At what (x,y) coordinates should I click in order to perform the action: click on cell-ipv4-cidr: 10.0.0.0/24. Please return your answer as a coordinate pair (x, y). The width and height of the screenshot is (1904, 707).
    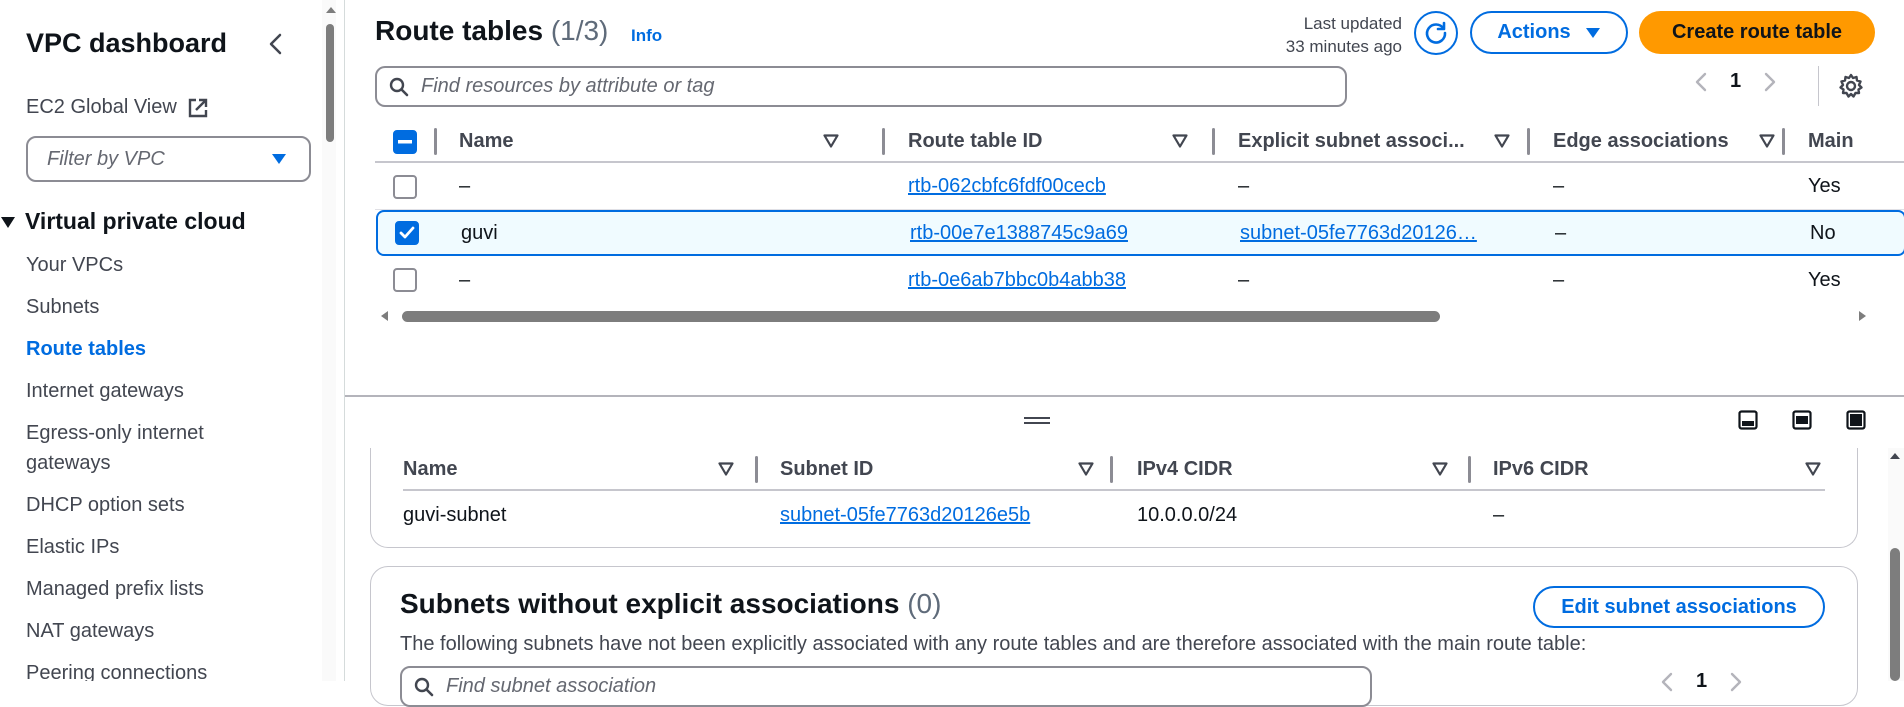
    Looking at the image, I should click on (1187, 514).